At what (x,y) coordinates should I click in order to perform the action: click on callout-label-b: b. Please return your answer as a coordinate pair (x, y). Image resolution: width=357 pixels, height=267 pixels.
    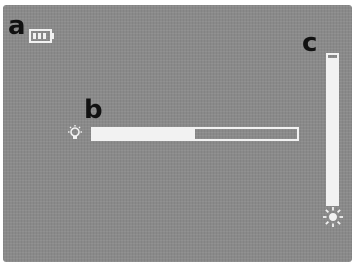
    Looking at the image, I should click on (93, 110).